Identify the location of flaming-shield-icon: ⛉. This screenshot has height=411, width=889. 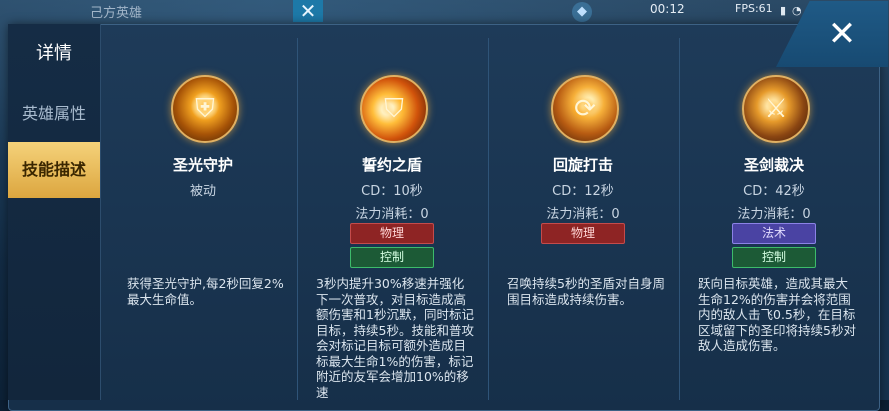
(394, 109).